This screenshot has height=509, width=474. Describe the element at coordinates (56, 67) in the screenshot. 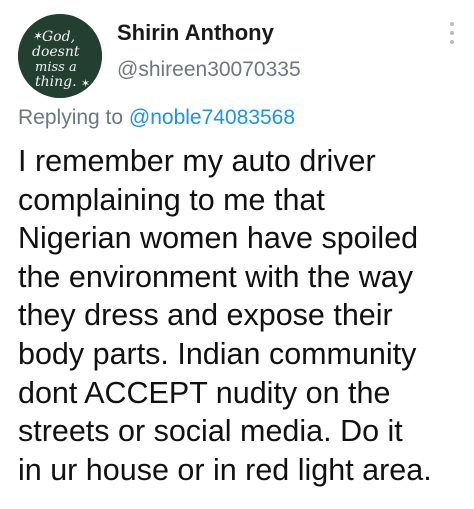

I see `avatar-text-line-3: miss a` at that location.